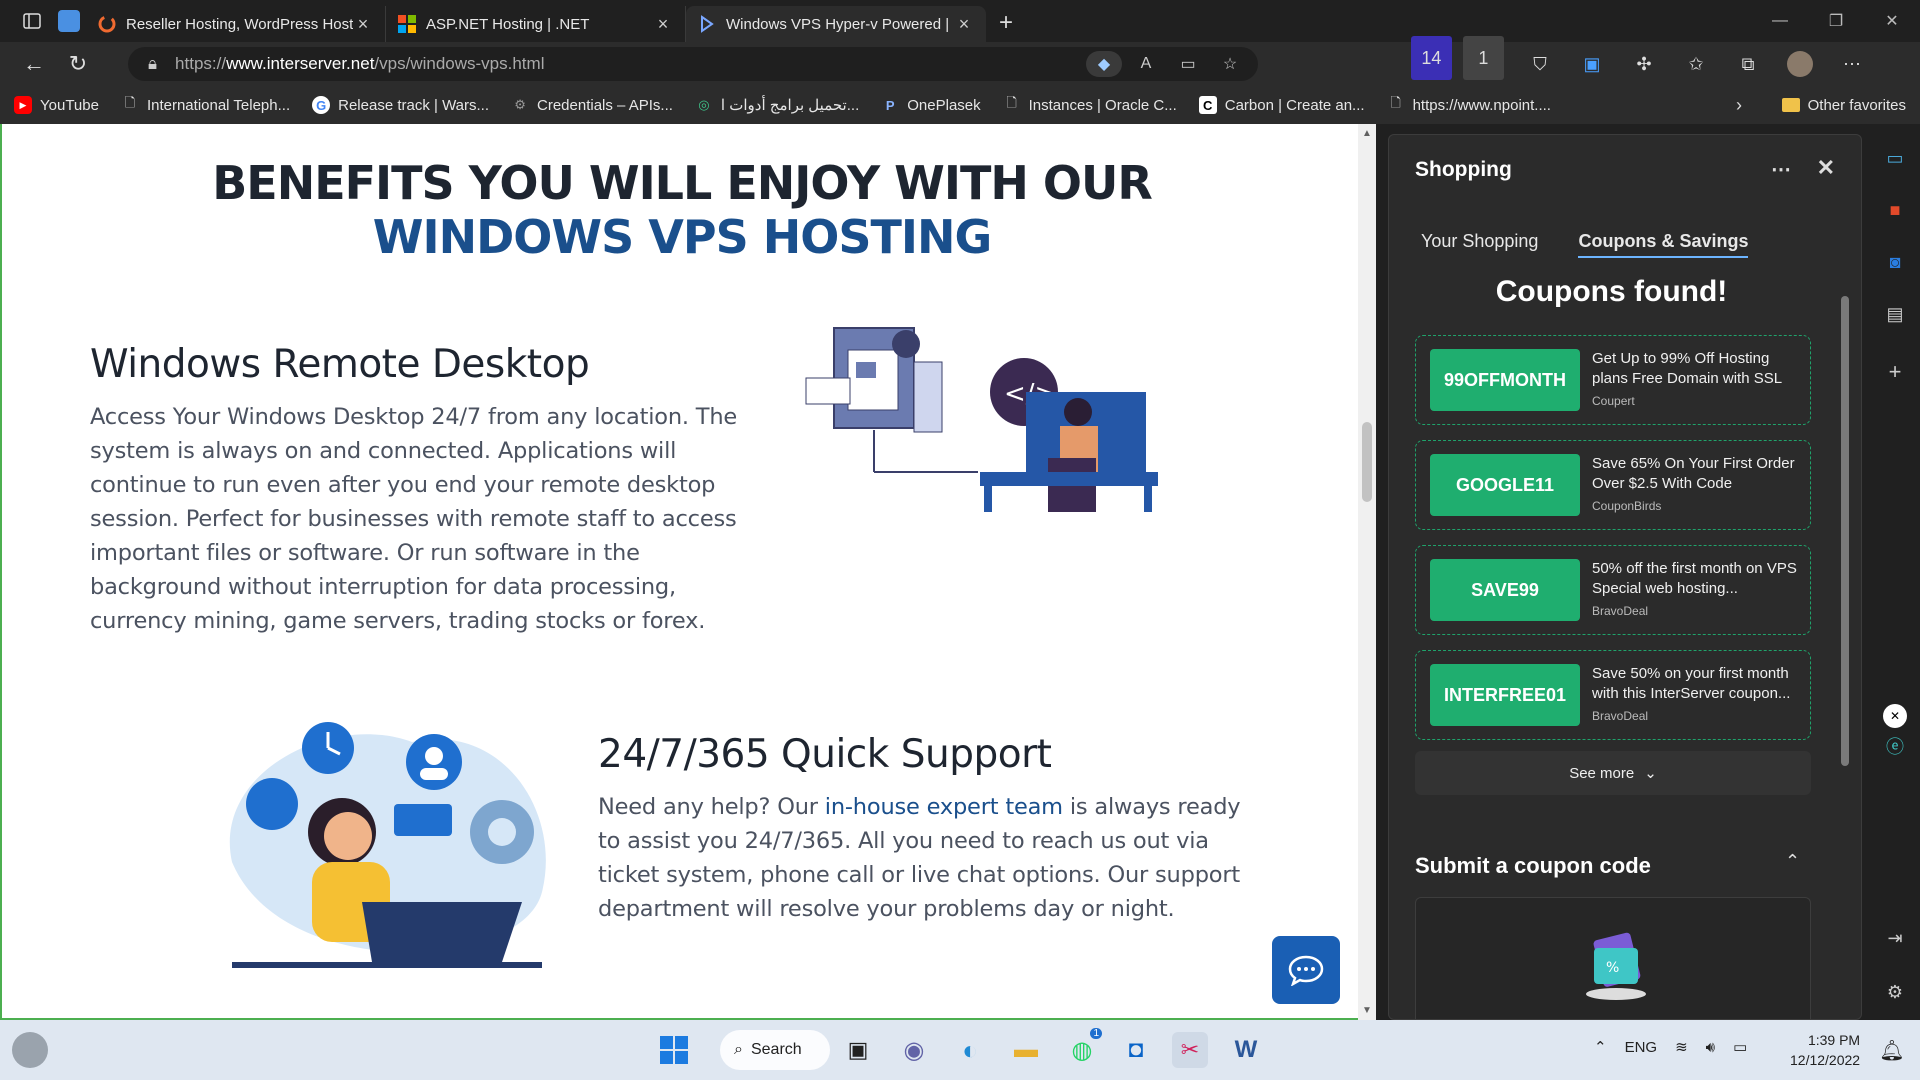 This screenshot has width=1920, height=1080. What do you see at coordinates (914, 1050) in the screenshot?
I see `teams-chat-icon: ◉` at bounding box center [914, 1050].